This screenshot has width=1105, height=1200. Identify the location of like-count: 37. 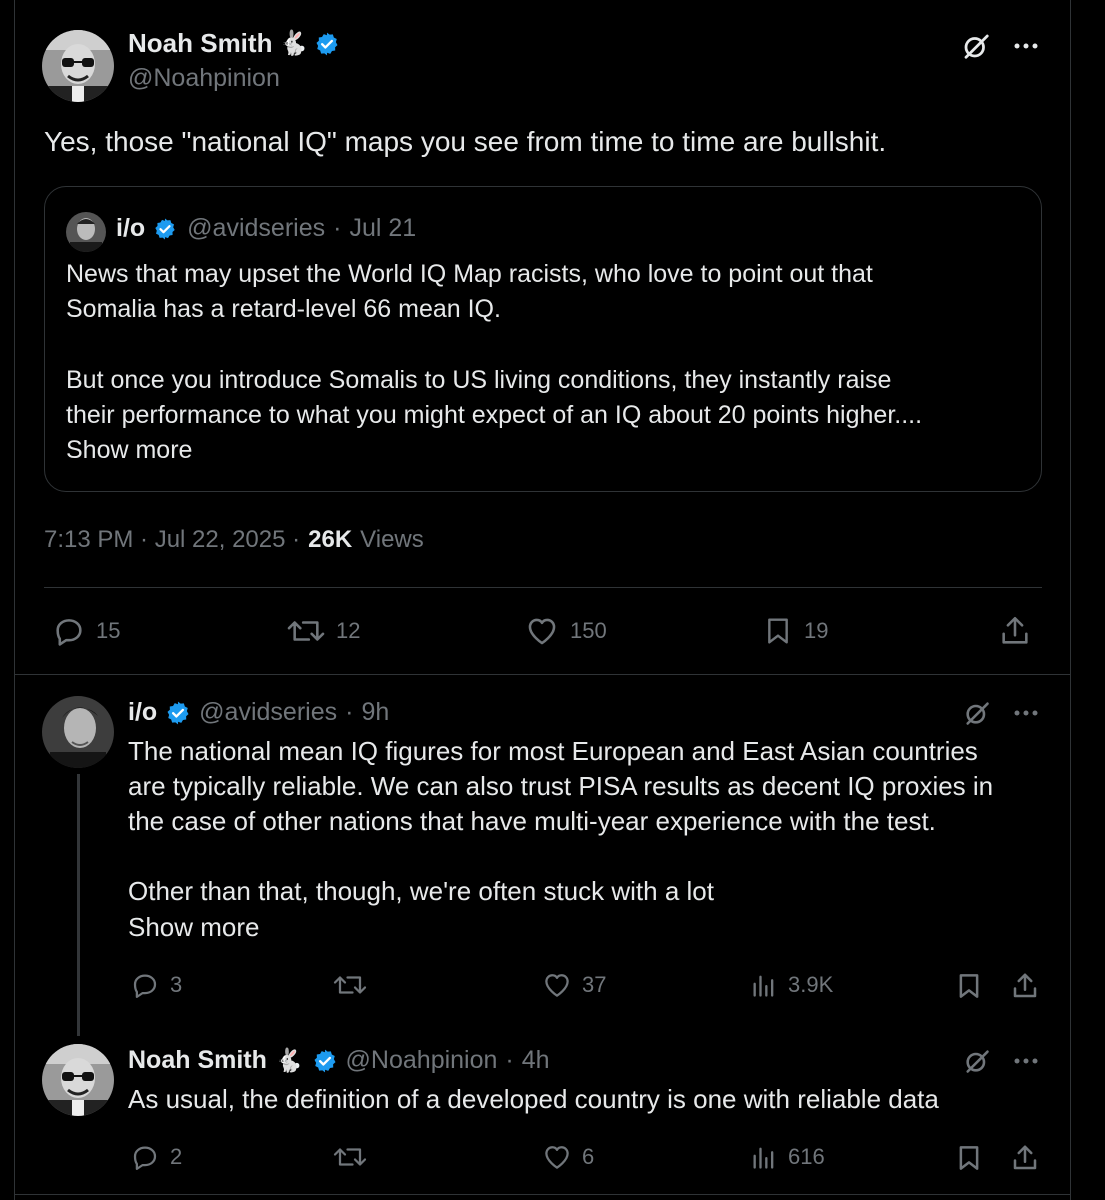
(594, 984).